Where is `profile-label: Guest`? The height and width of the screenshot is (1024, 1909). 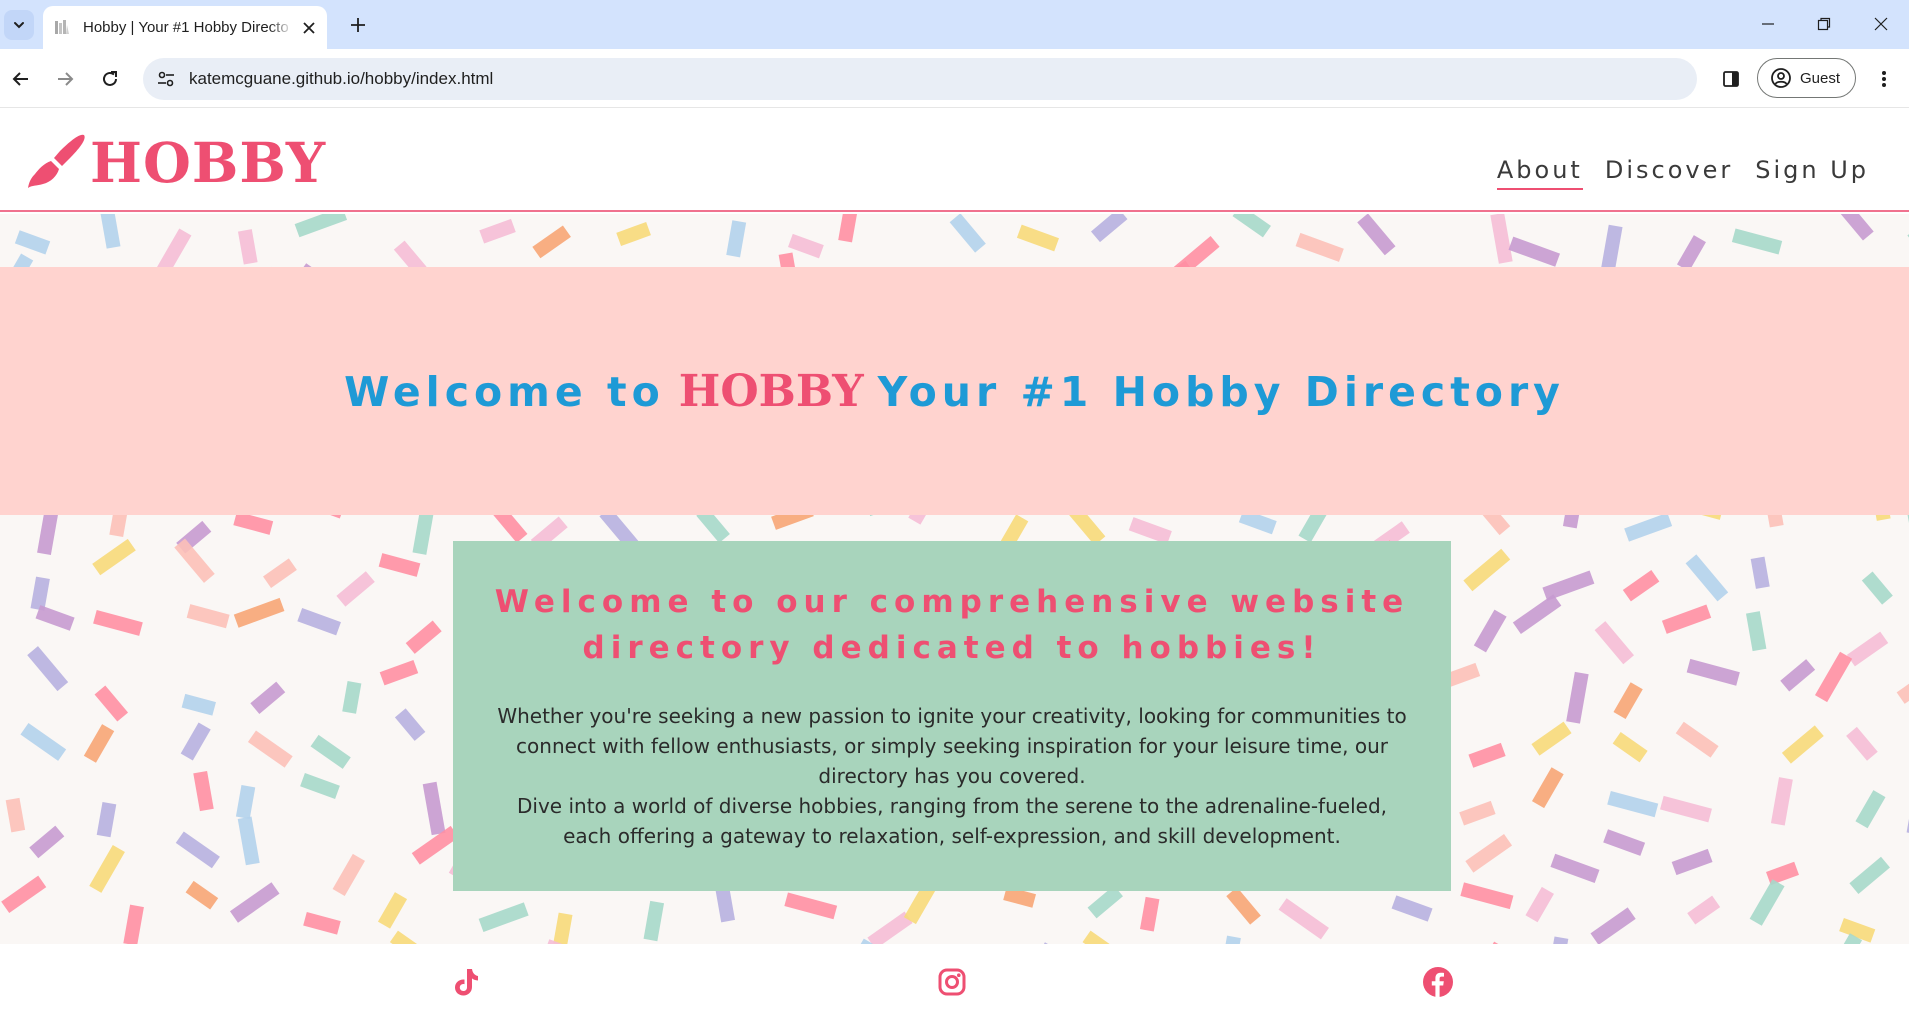 profile-label: Guest is located at coordinates (1820, 78).